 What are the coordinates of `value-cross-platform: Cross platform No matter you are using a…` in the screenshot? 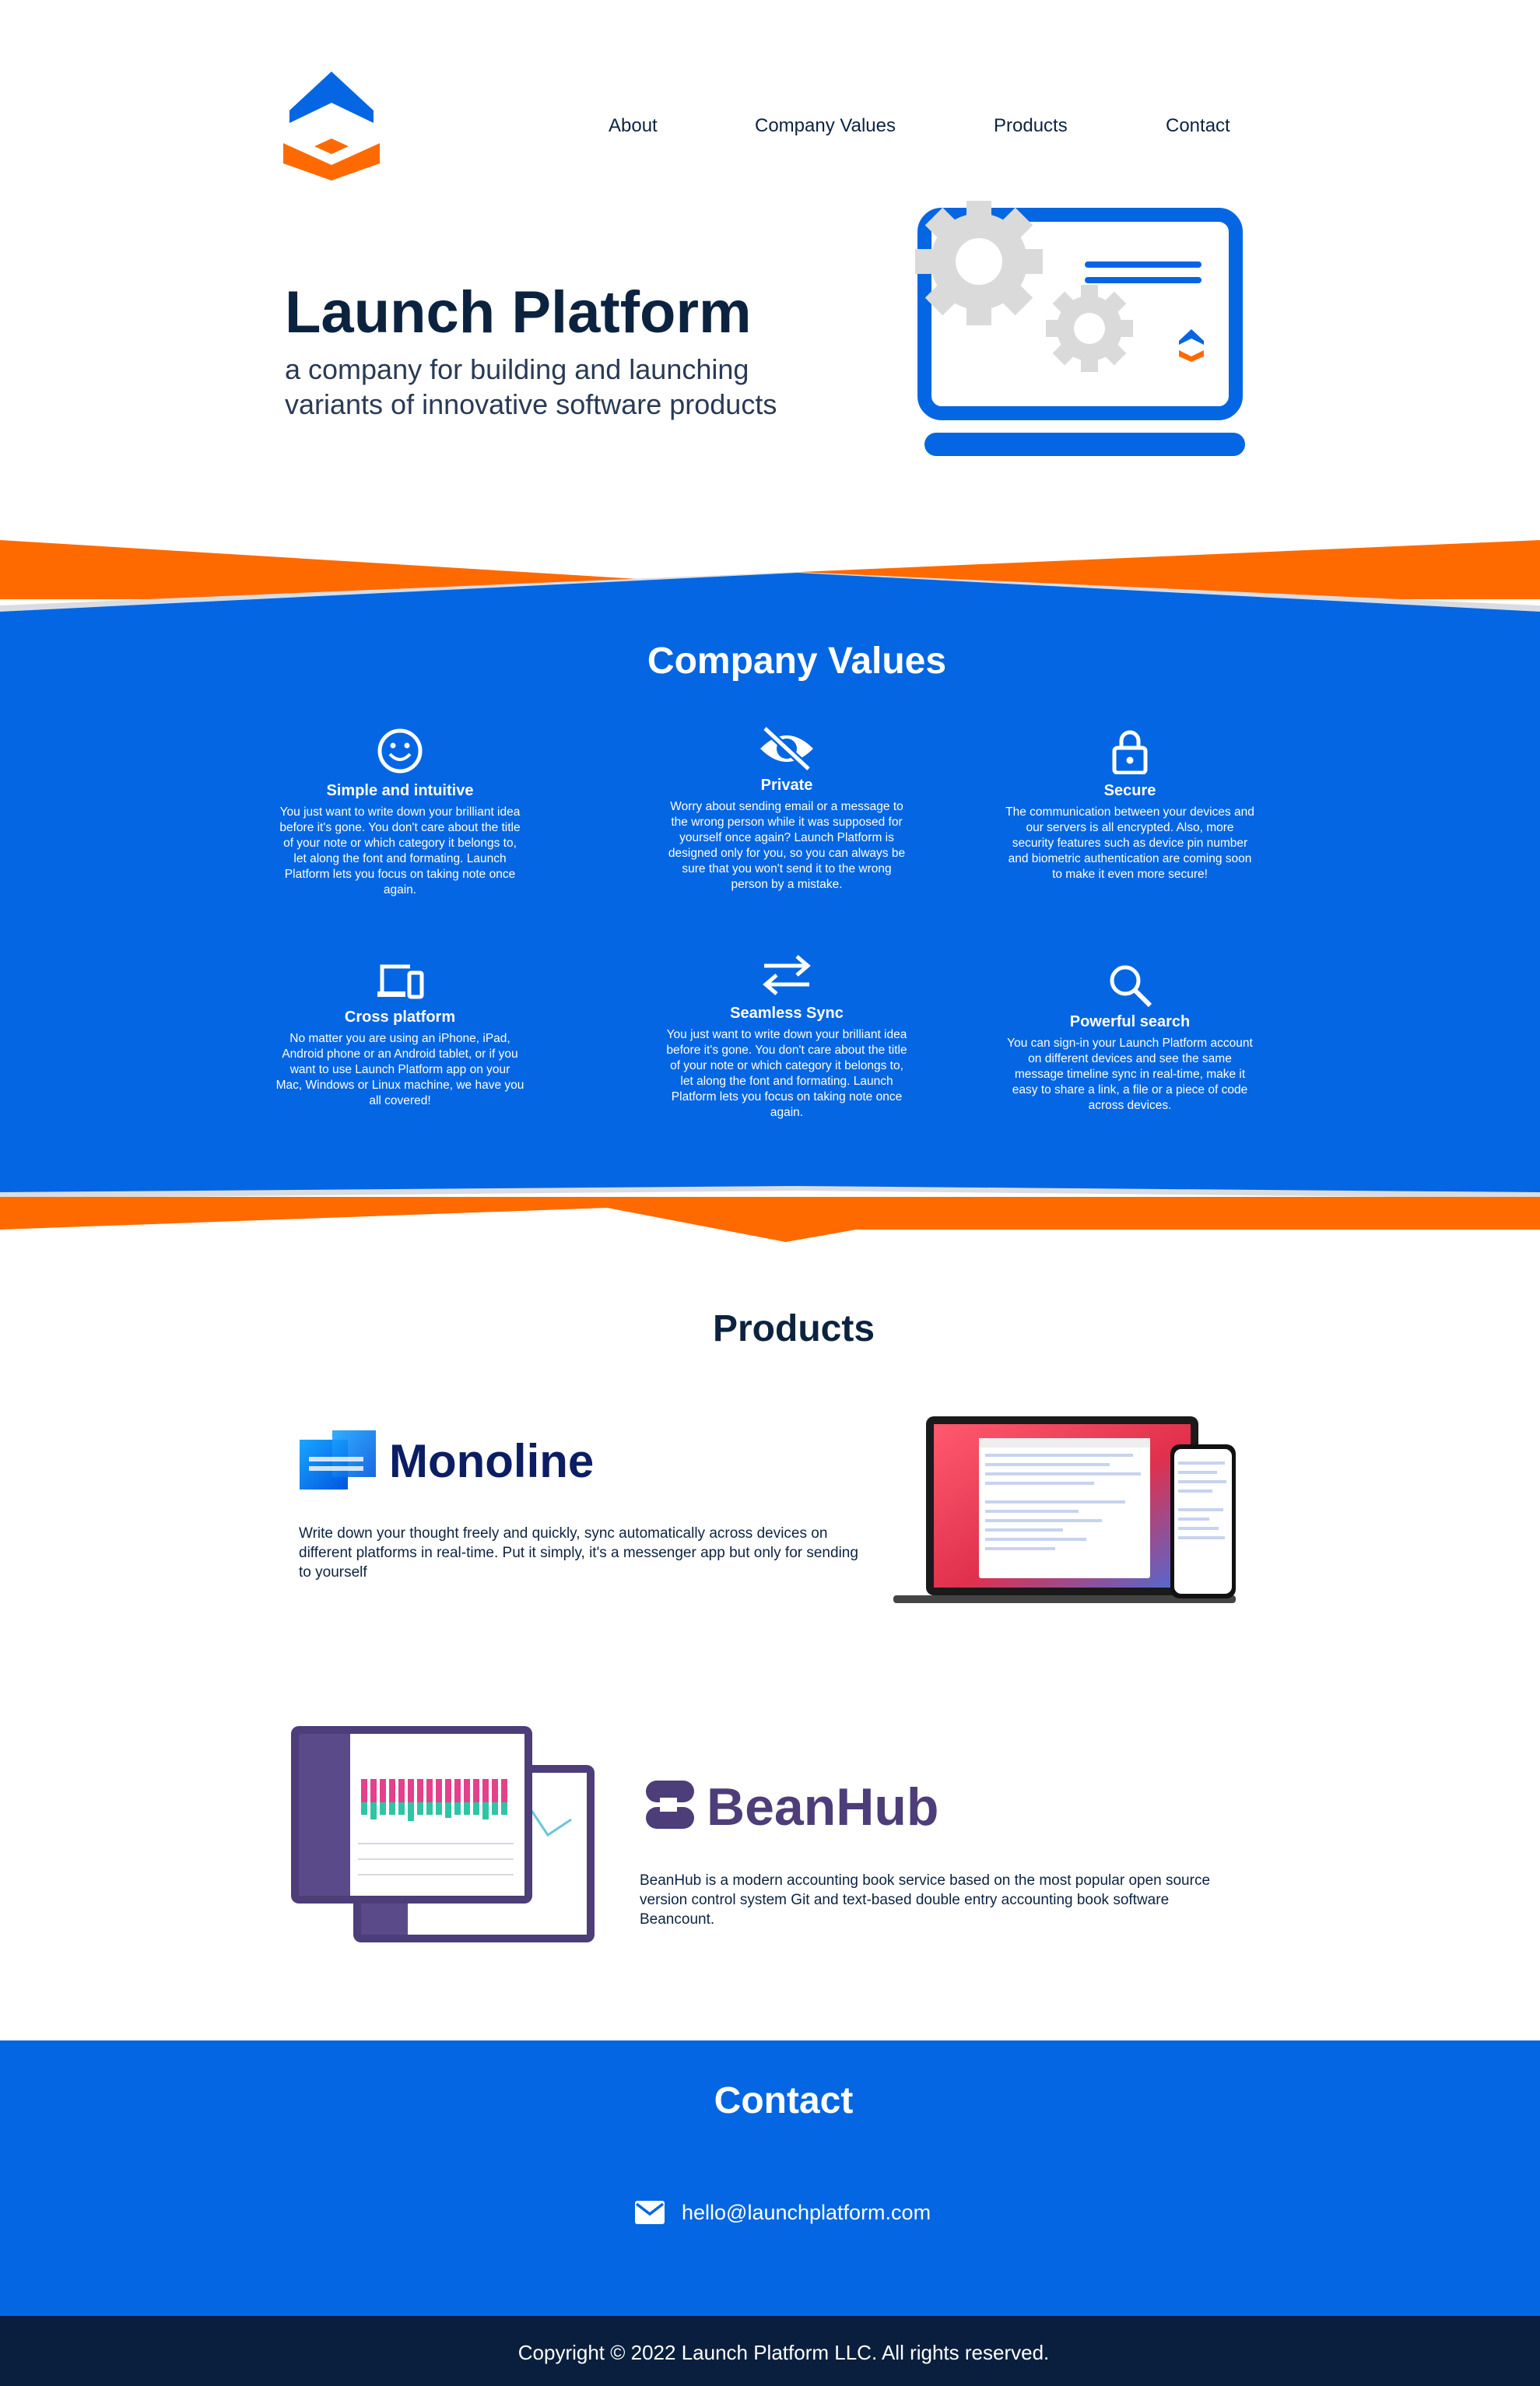 It's located at (399, 1035).